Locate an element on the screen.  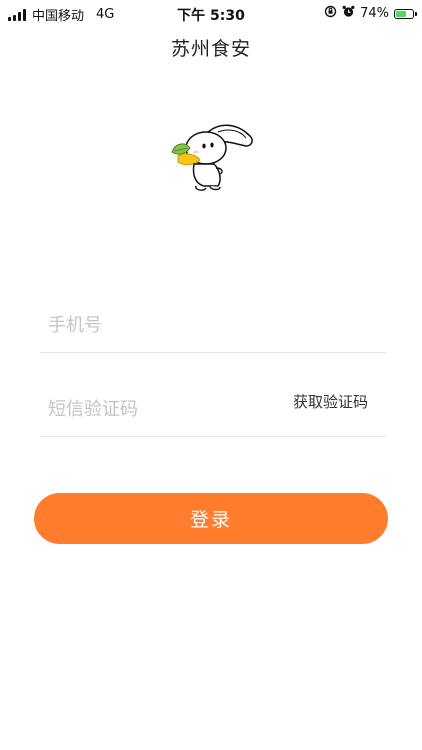
battery-icon is located at coordinates (405, 13).